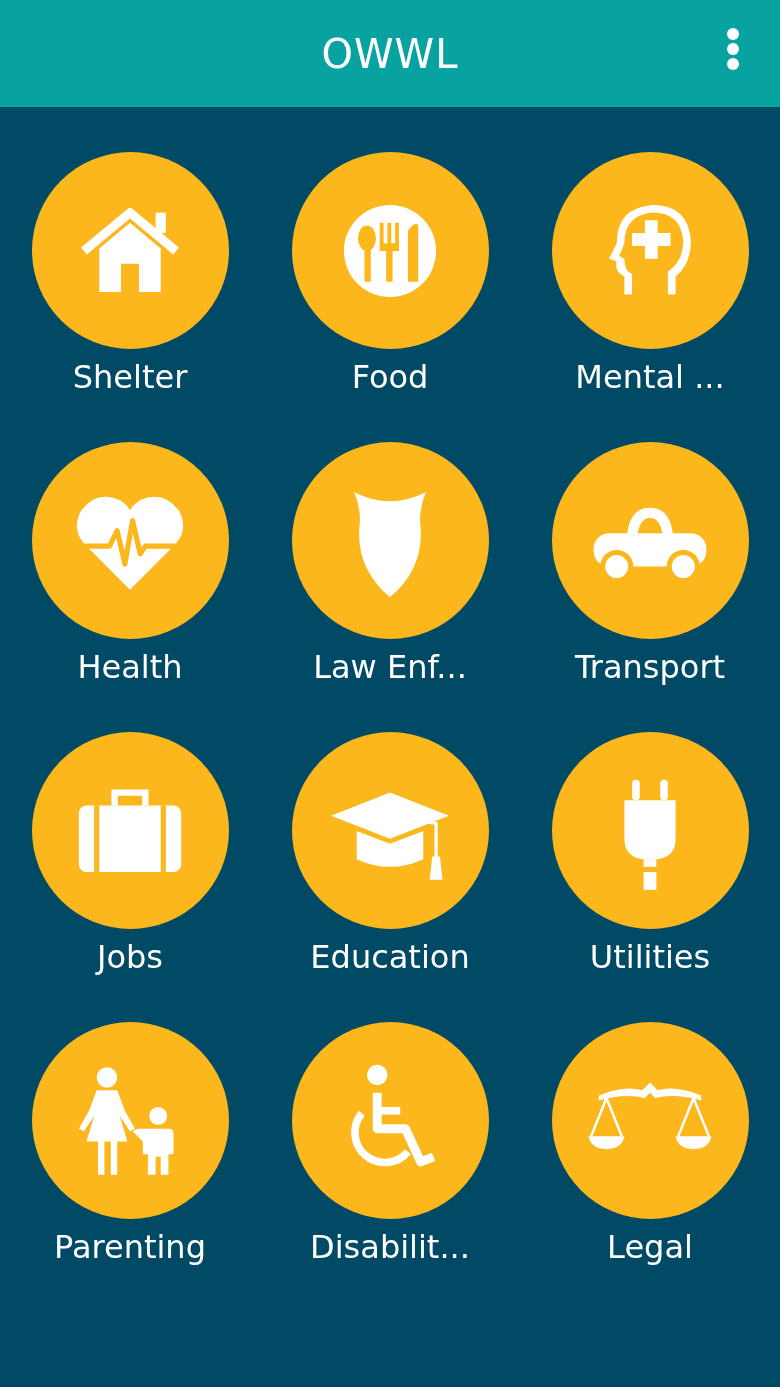 Image resolution: width=780 pixels, height=1387 pixels. I want to click on category-label: Shelter, so click(130, 377).